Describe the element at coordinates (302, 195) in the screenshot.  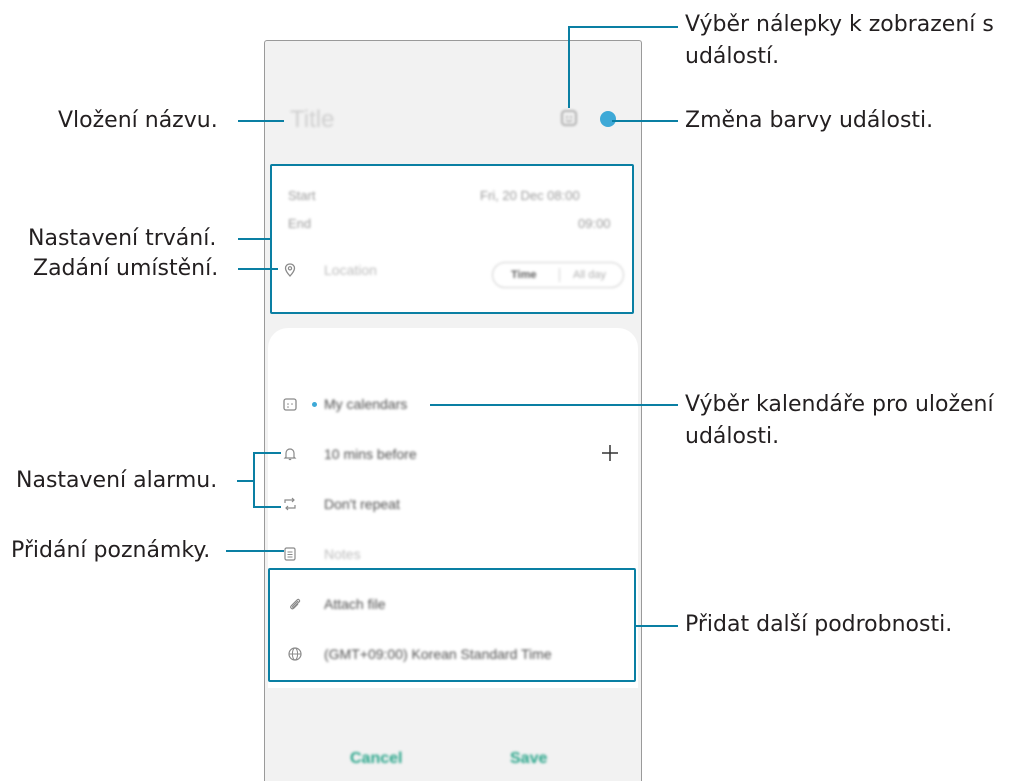
I see `start-label: Start` at that location.